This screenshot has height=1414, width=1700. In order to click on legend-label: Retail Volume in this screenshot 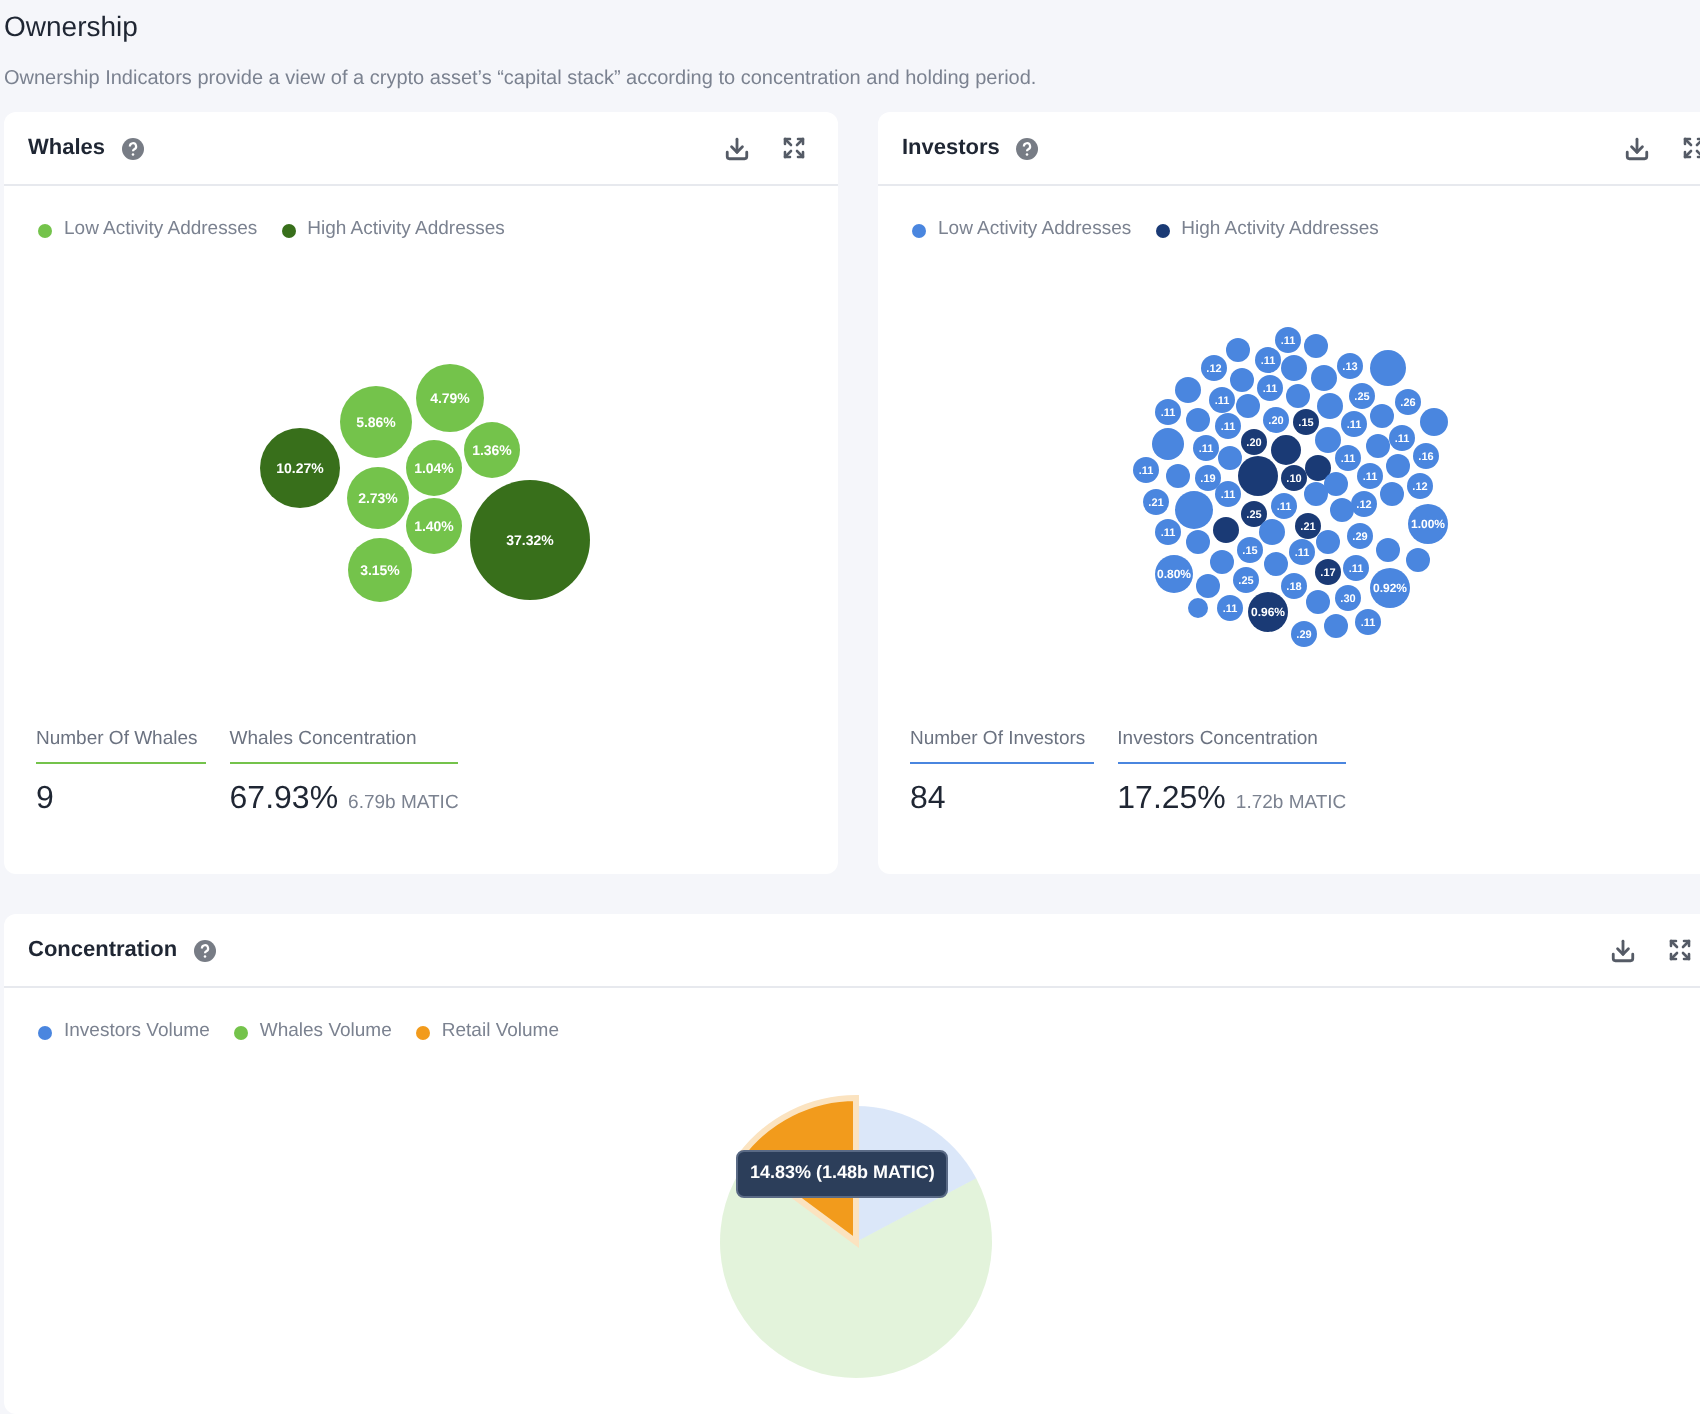, I will do `click(500, 1032)`.